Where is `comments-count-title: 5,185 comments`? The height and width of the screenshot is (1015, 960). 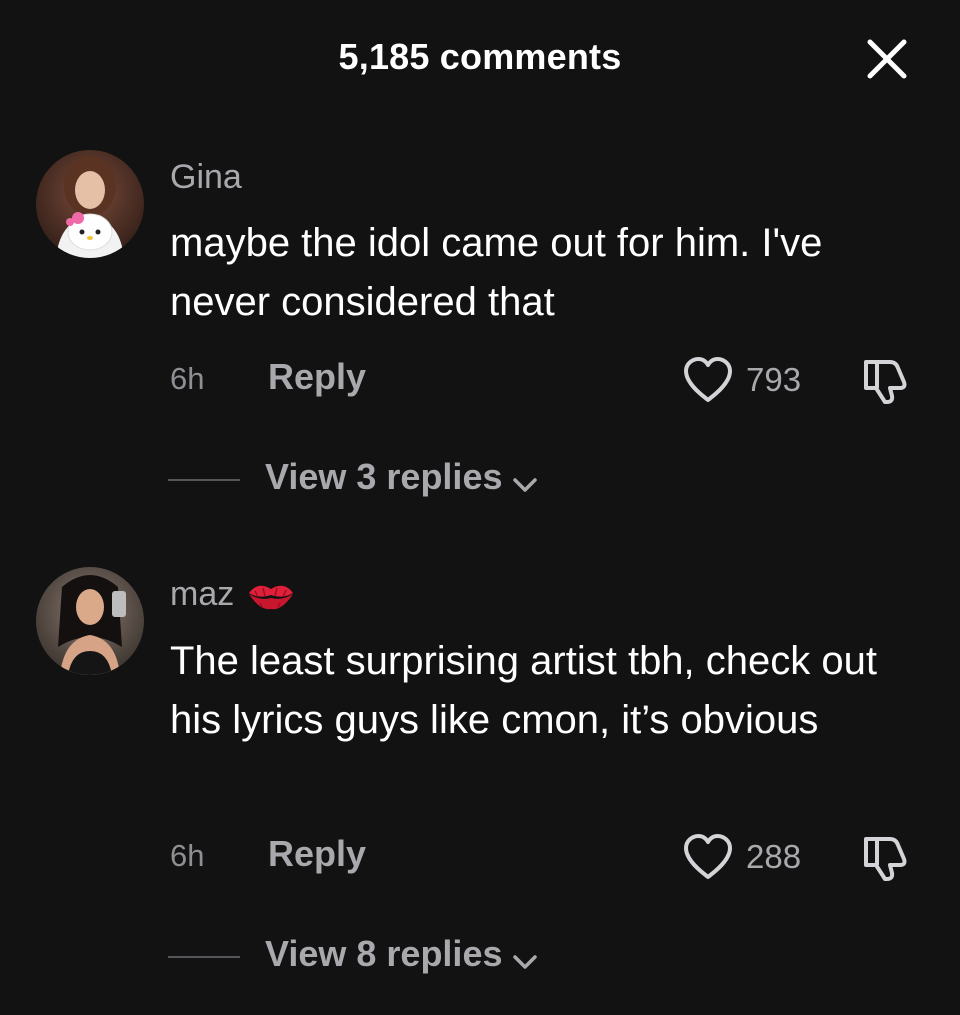
comments-count-title: 5,185 comments is located at coordinates (480, 56).